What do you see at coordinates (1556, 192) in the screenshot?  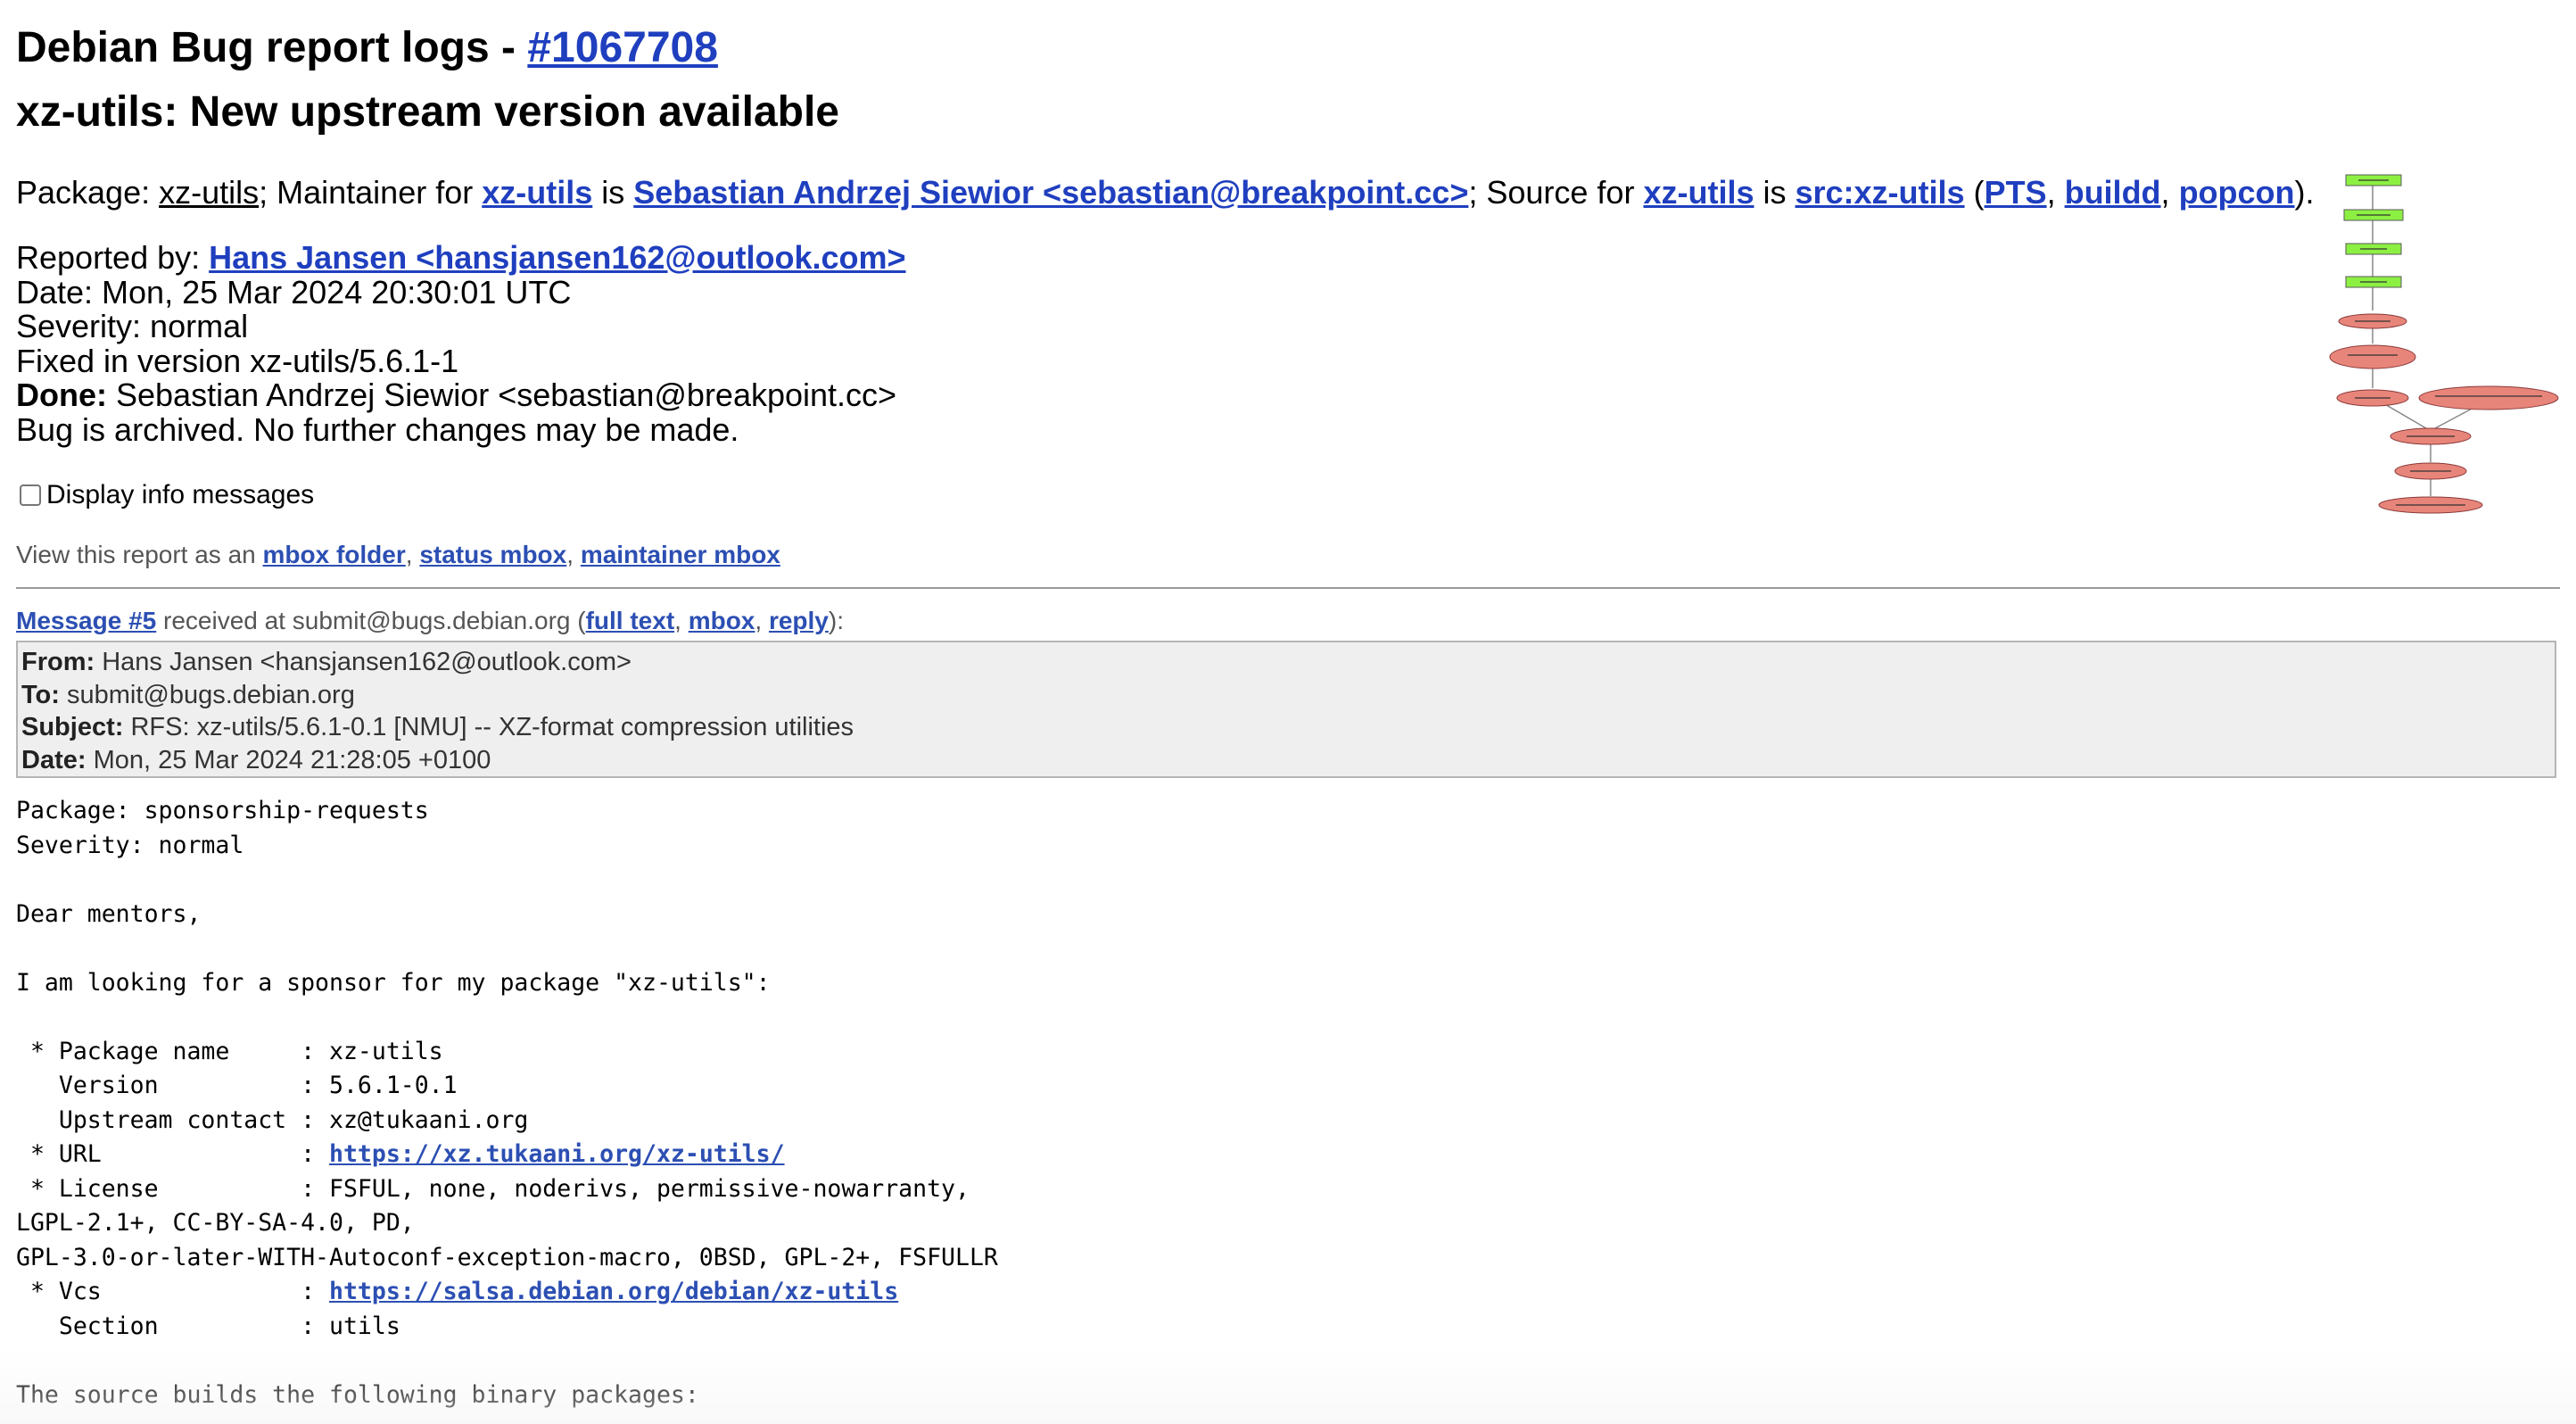 I see `source-text: ; Source for` at bounding box center [1556, 192].